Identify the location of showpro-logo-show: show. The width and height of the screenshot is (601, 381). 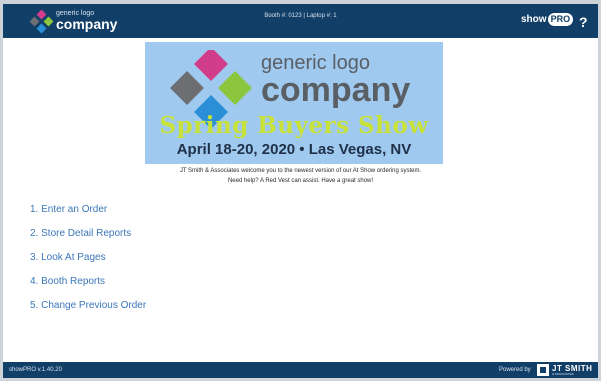
(534, 19).